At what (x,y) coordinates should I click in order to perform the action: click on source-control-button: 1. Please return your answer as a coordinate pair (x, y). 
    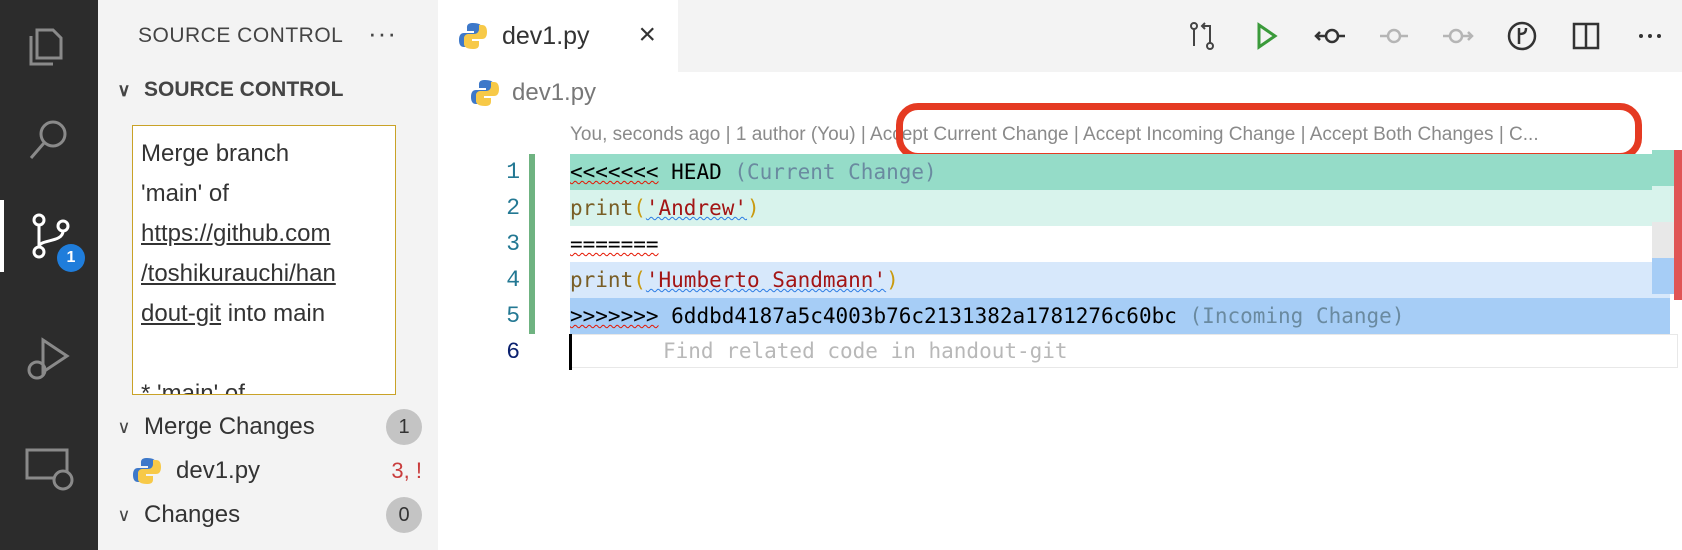
    Looking at the image, I should click on (49, 236).